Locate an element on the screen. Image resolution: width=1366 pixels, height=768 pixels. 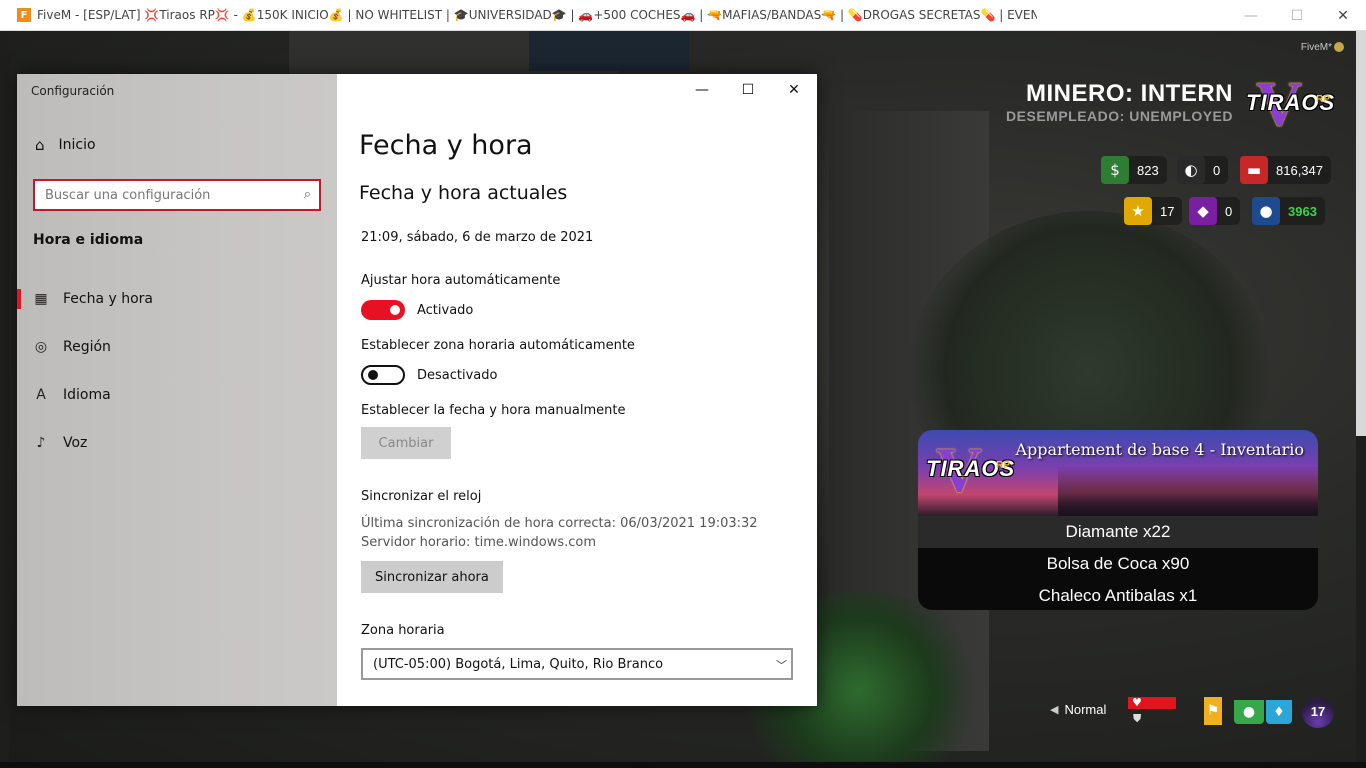
settings-window-controls: — ☐ ✕ is located at coordinates (748, 90).